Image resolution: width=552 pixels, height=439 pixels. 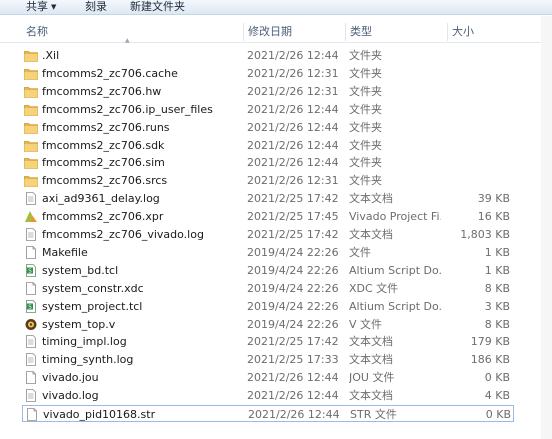 What do you see at coordinates (127, 109) in the screenshot?
I see `file-name: fmcomms2_zc706.ip_user_files` at bounding box center [127, 109].